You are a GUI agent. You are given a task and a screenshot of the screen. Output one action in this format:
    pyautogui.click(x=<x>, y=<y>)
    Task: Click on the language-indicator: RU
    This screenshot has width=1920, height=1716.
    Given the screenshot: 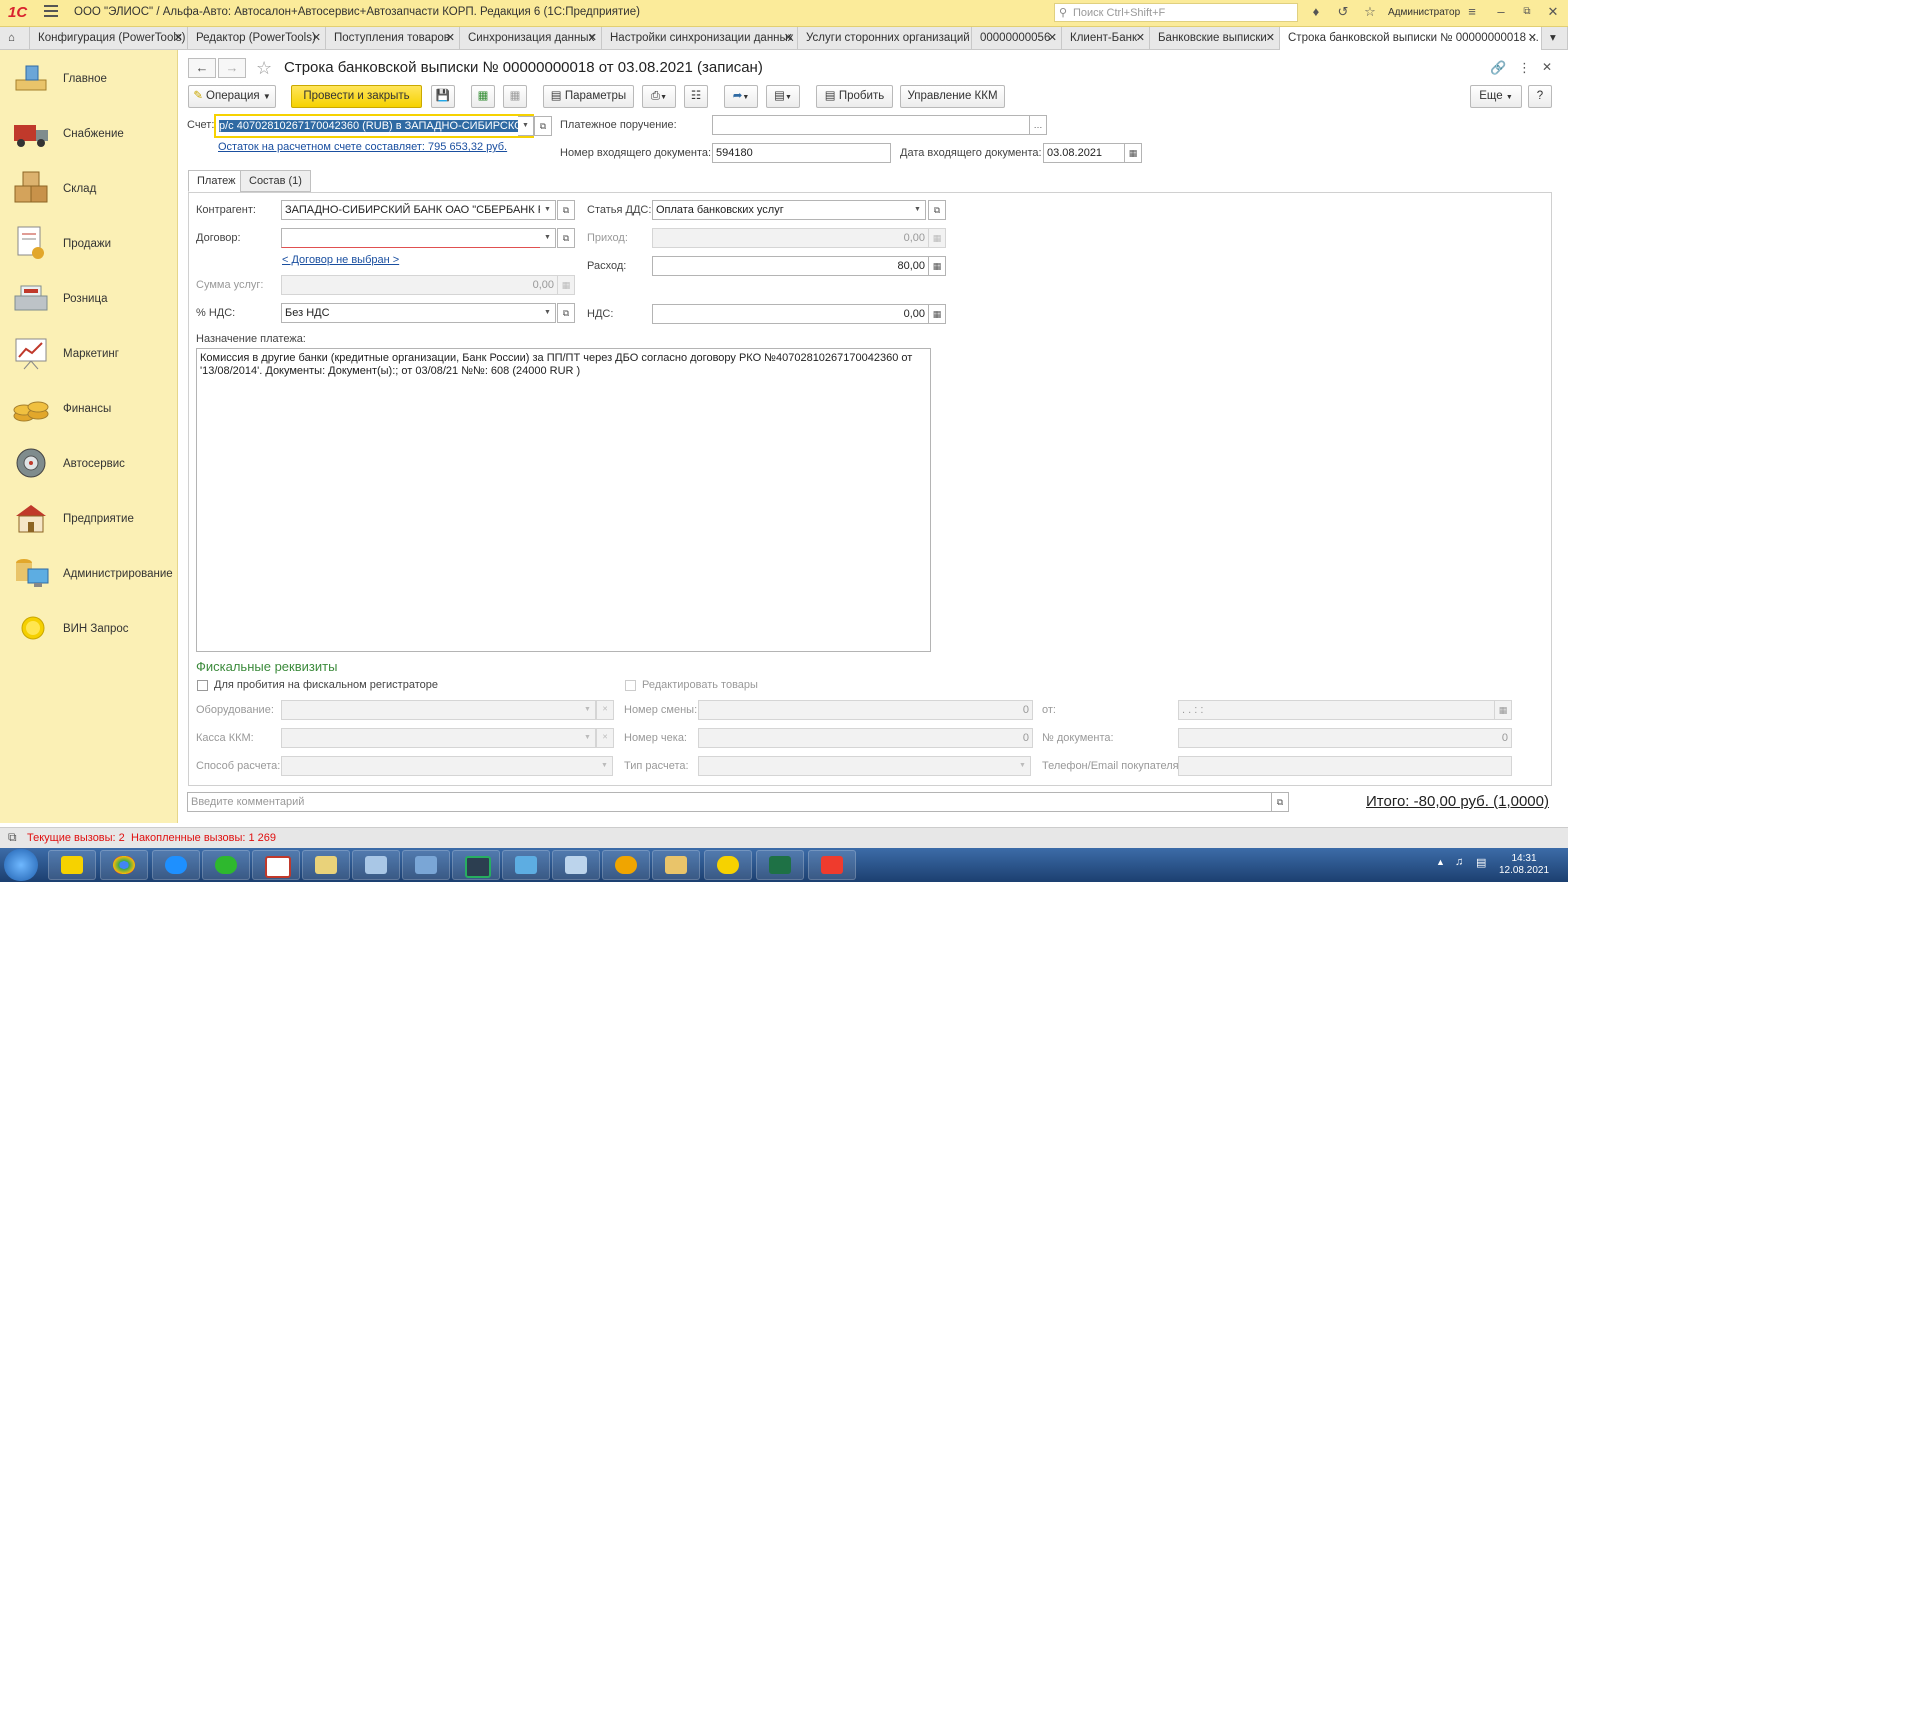 What is the action you would take?
    pyautogui.click(x=1419, y=1710)
    